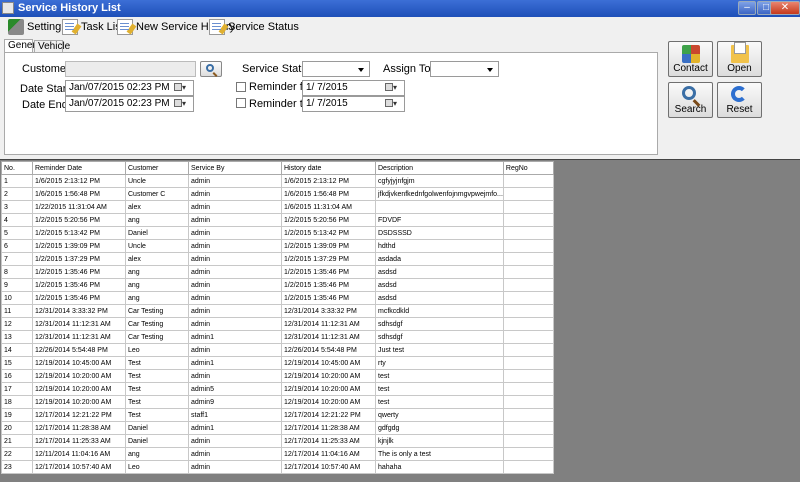 The image size is (800, 482). Describe the element at coordinates (439, 428) in the screenshot. I see `table-cell: gdfgdg` at that location.